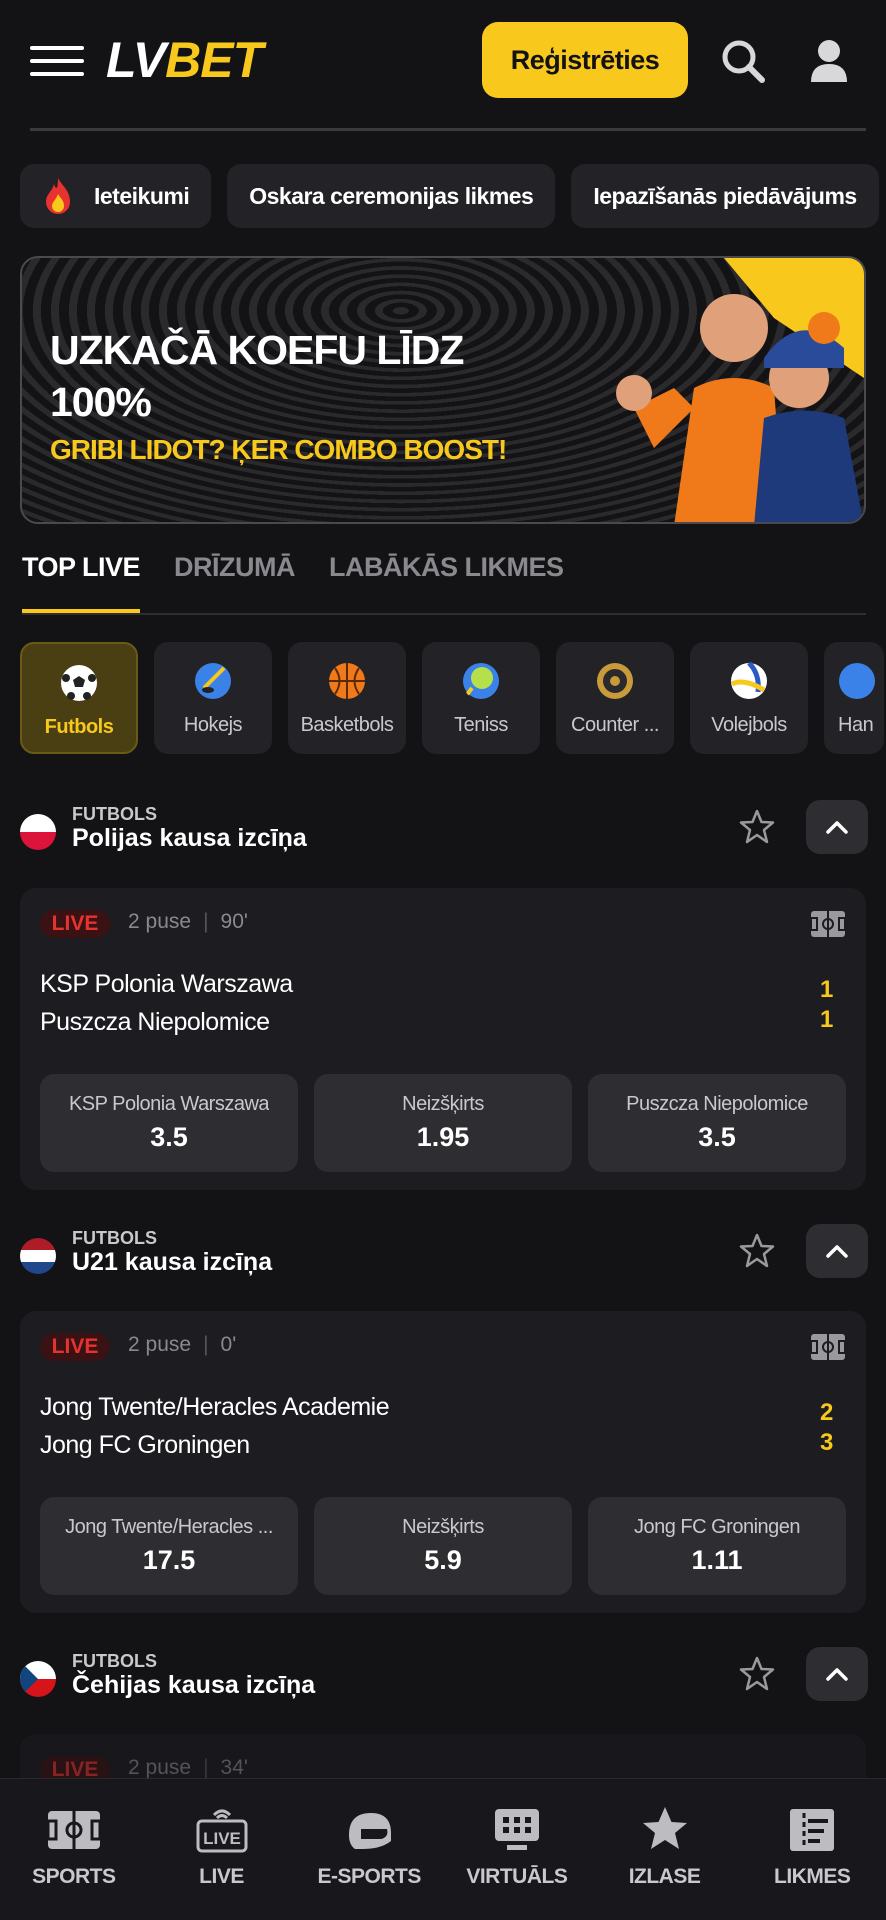  What do you see at coordinates (234, 583) in the screenshot?
I see `tab-upcoming: DRĪZUMĀ` at bounding box center [234, 583].